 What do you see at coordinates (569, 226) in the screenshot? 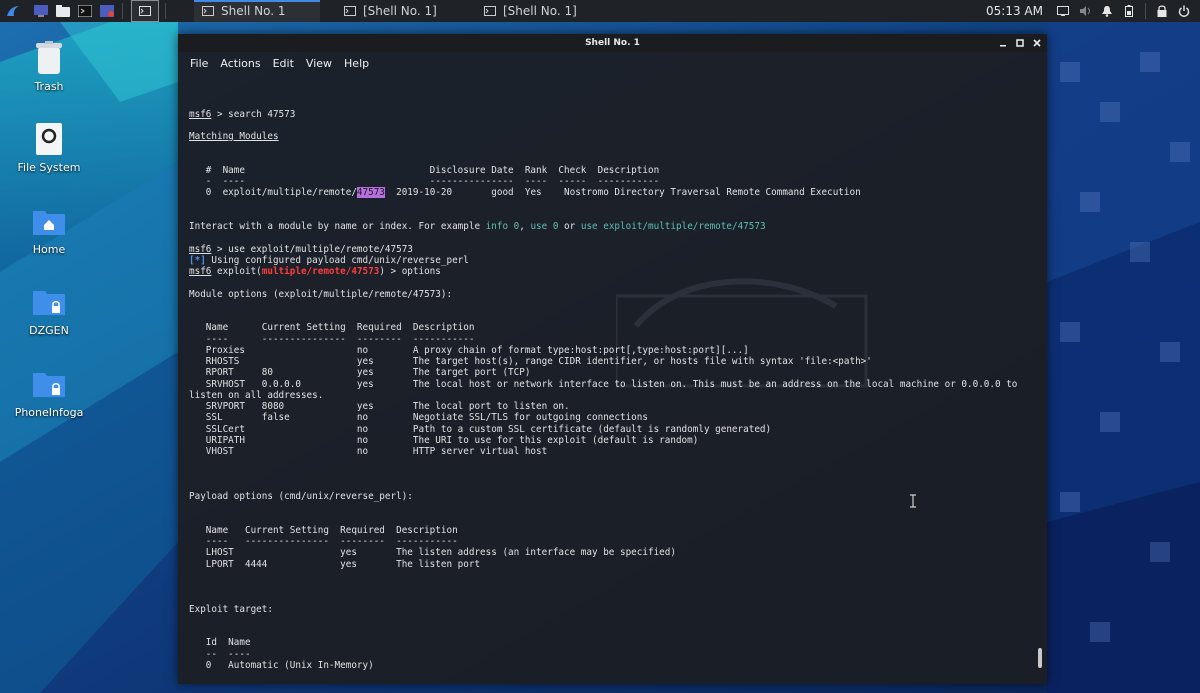
I see `hint-text: or` at bounding box center [569, 226].